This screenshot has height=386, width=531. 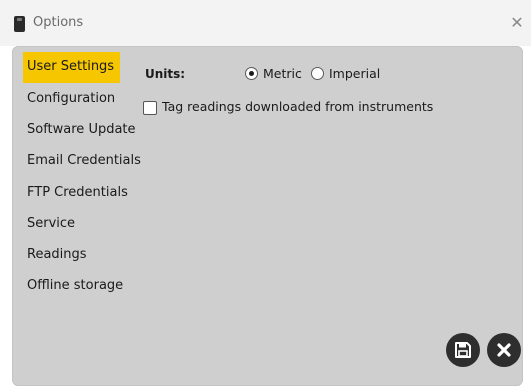 I want to click on cancel-button, so click(x=504, y=350).